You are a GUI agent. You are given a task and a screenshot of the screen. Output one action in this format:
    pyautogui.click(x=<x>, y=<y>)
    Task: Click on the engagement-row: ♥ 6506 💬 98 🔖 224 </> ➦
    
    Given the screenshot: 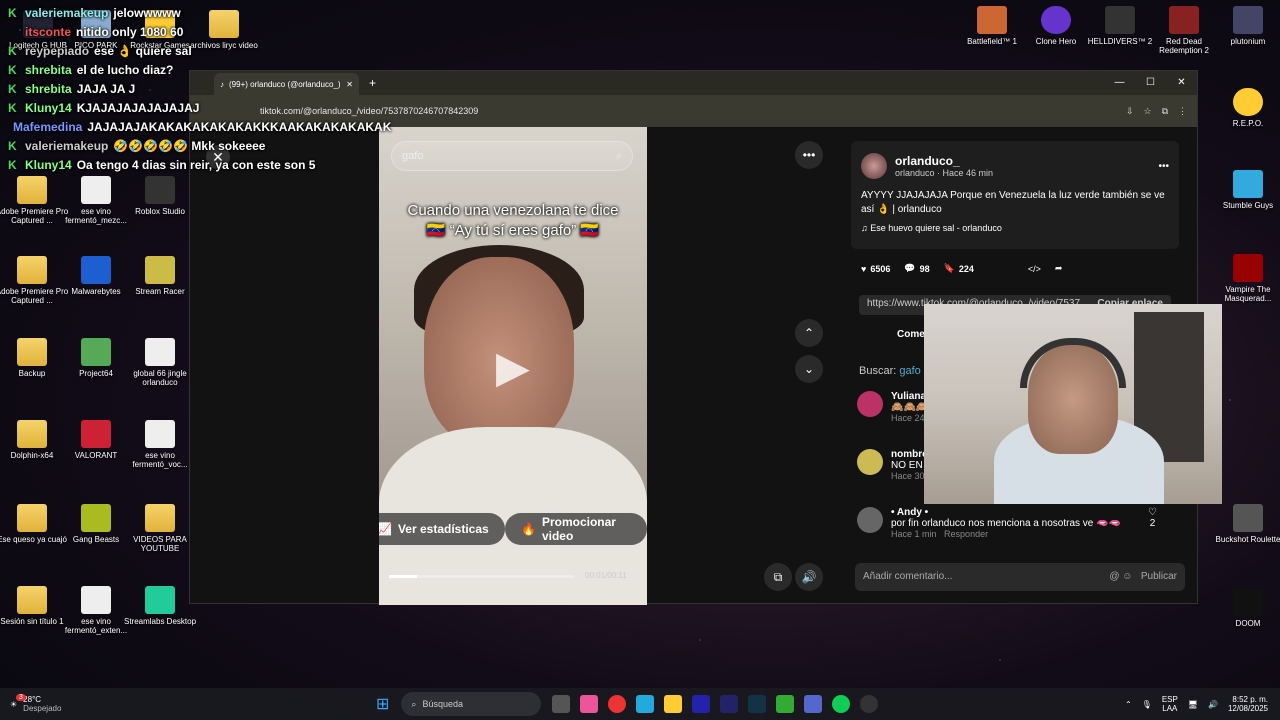 What is the action you would take?
    pyautogui.click(x=961, y=268)
    